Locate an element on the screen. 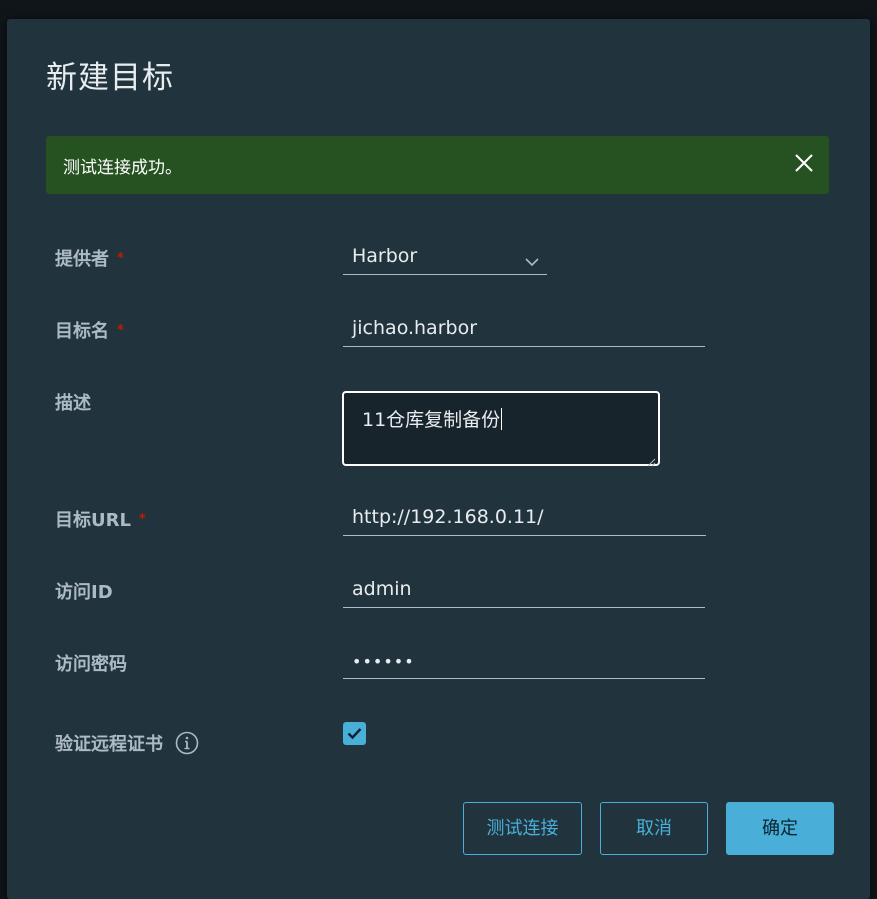 Image resolution: width=877 pixels, height=899 pixels. access-secret-input: •••••• is located at coordinates (524, 662).